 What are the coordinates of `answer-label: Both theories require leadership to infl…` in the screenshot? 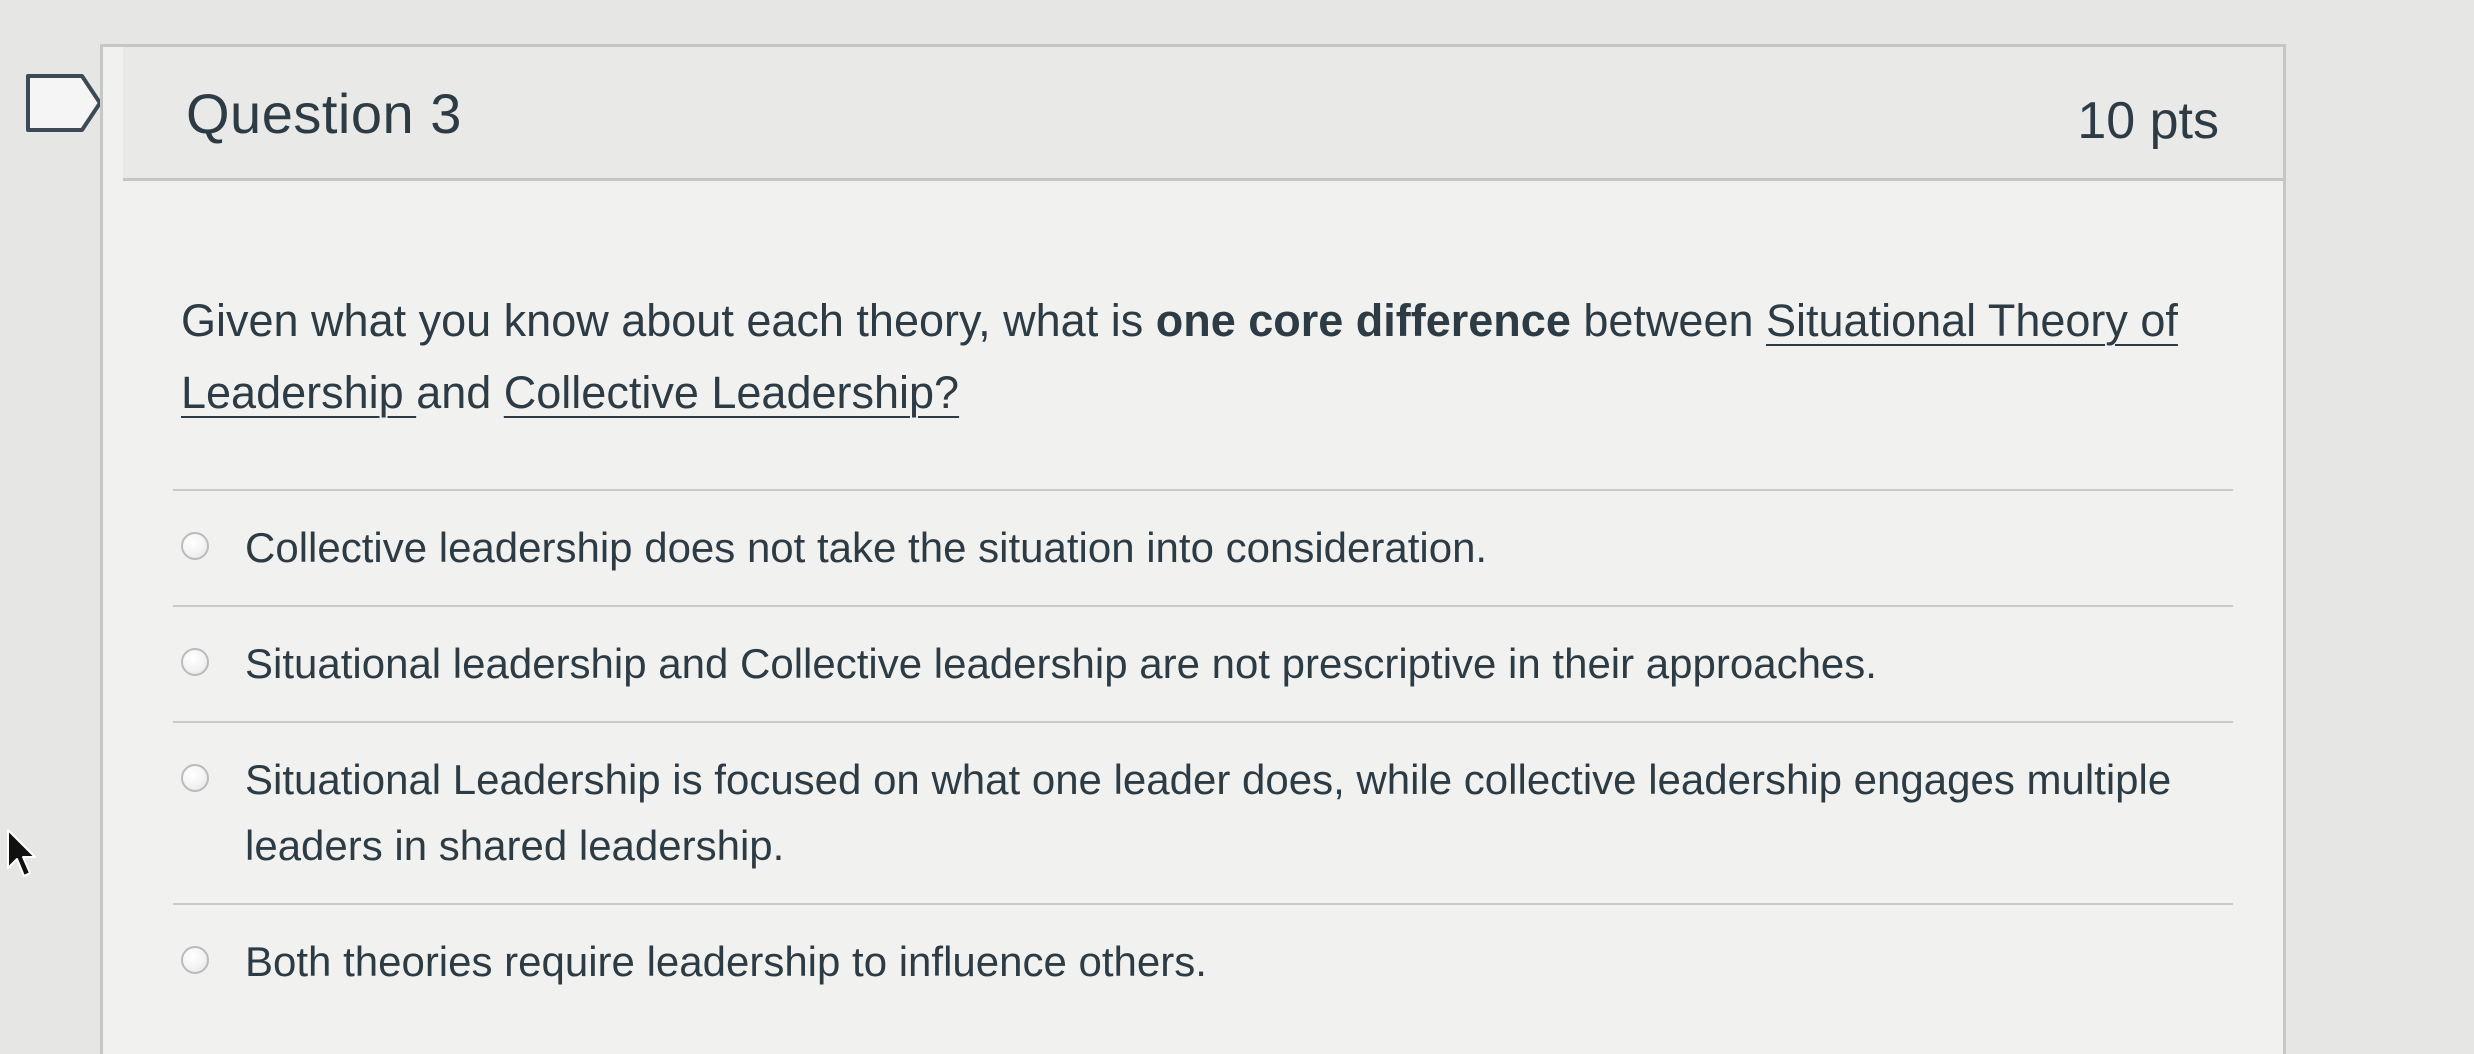 It's located at (726, 962).